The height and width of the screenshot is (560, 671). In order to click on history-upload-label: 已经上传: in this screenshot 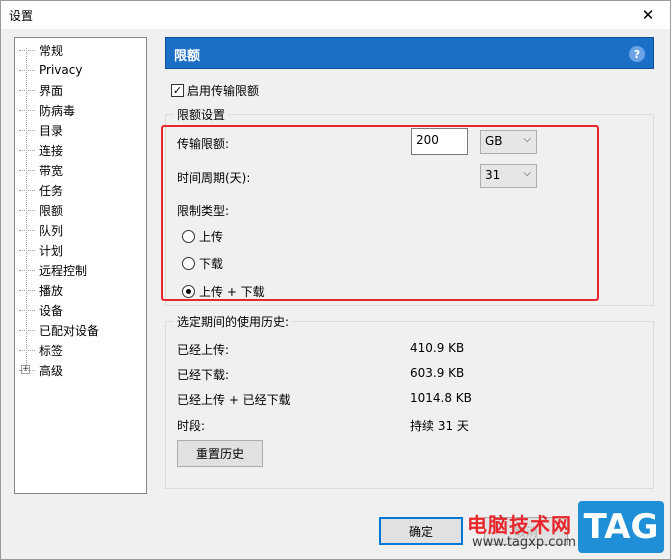, I will do `click(203, 350)`.